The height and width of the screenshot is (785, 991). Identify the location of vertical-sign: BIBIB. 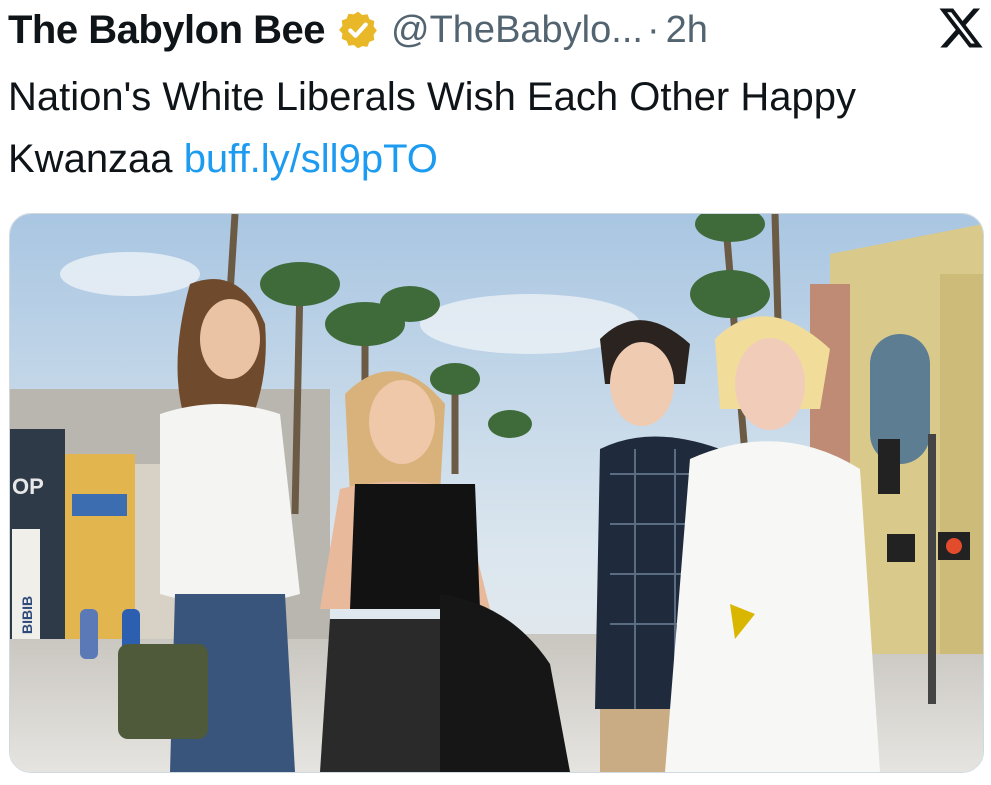
(27, 615).